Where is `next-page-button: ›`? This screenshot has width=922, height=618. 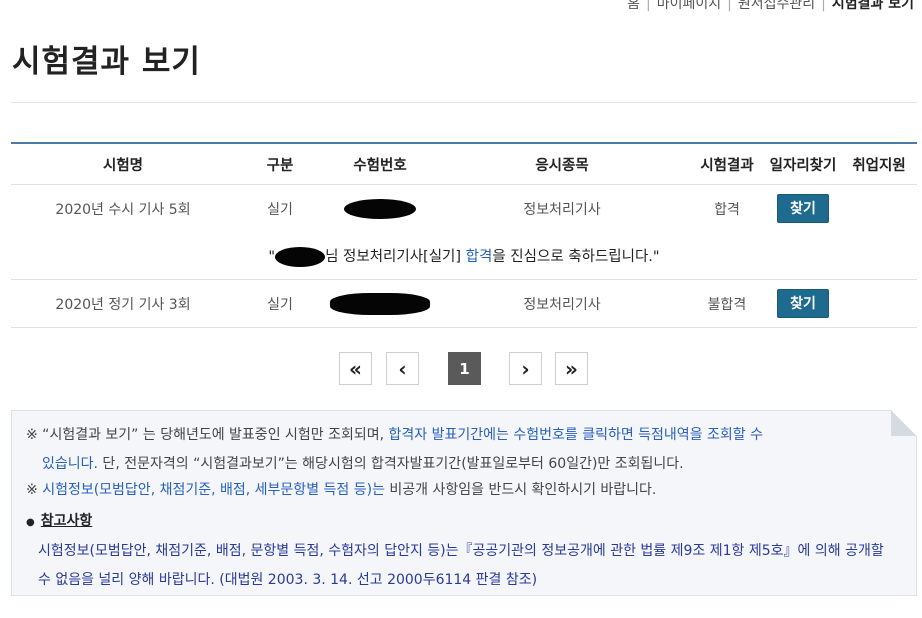
next-page-button: › is located at coordinates (525, 368).